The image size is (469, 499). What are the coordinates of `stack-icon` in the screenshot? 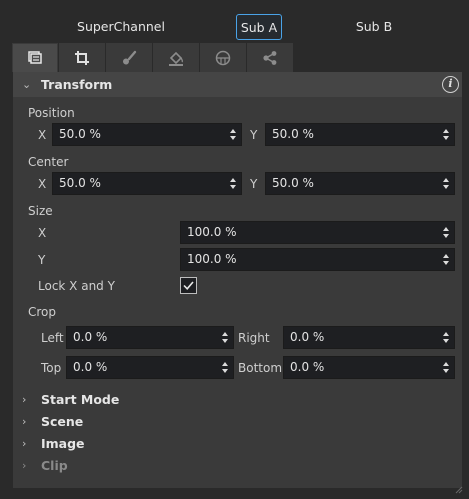 It's located at (35, 57).